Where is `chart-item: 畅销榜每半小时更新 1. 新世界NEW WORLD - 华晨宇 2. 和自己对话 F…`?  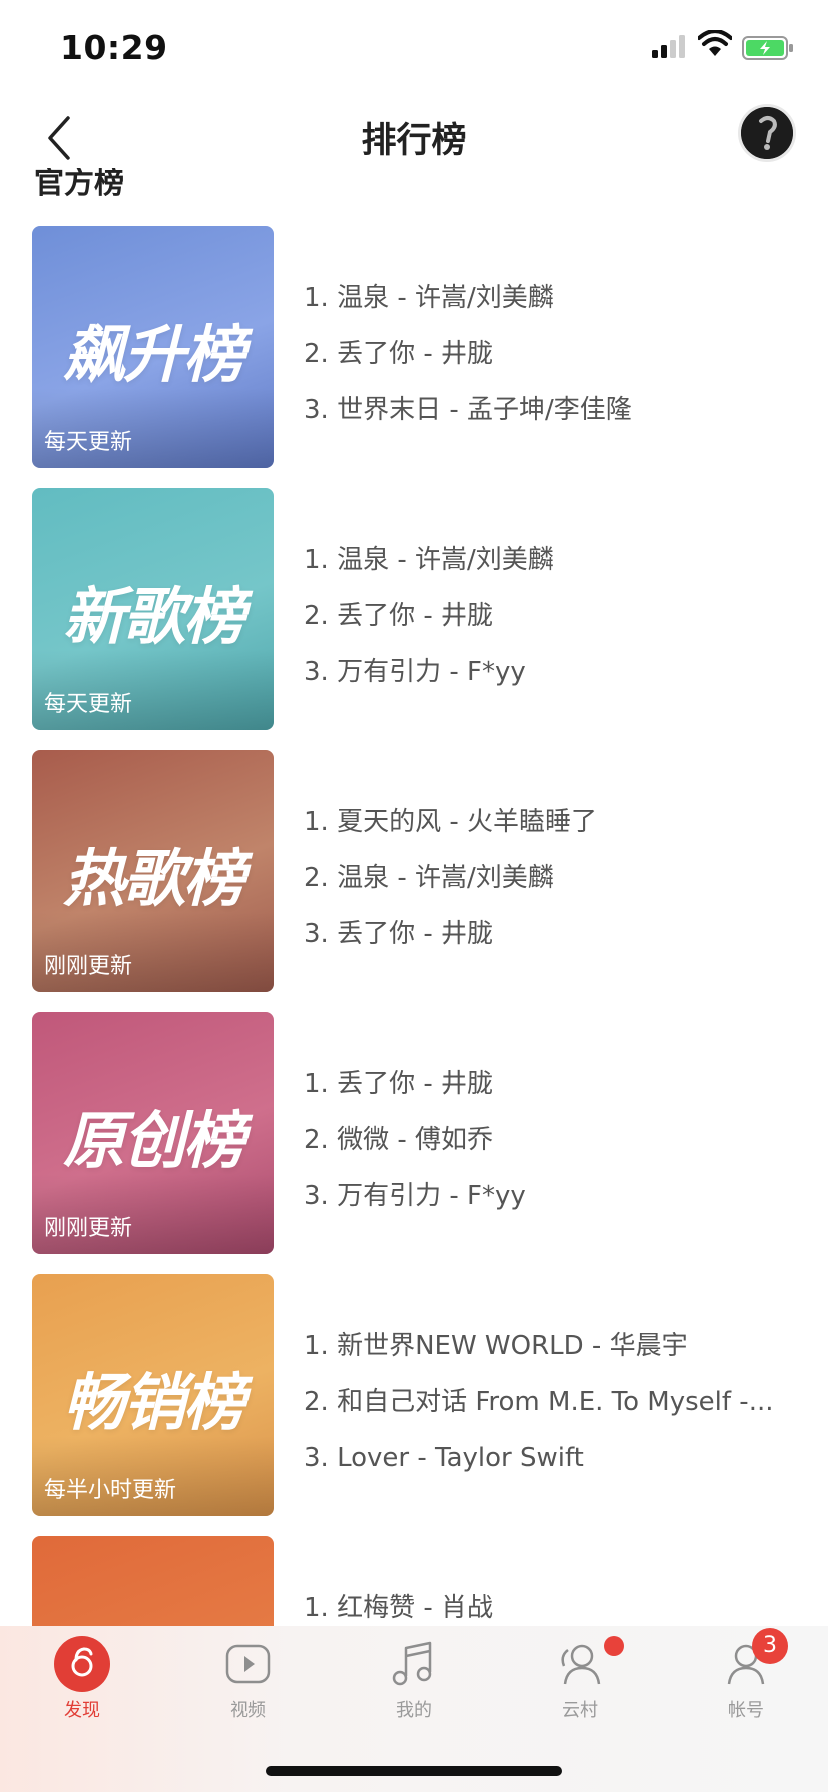 chart-item: 畅销榜每半小时更新 1. 新世界NEW WORLD - 华晨宇 2. 和自己对话 F… is located at coordinates (430, 1395).